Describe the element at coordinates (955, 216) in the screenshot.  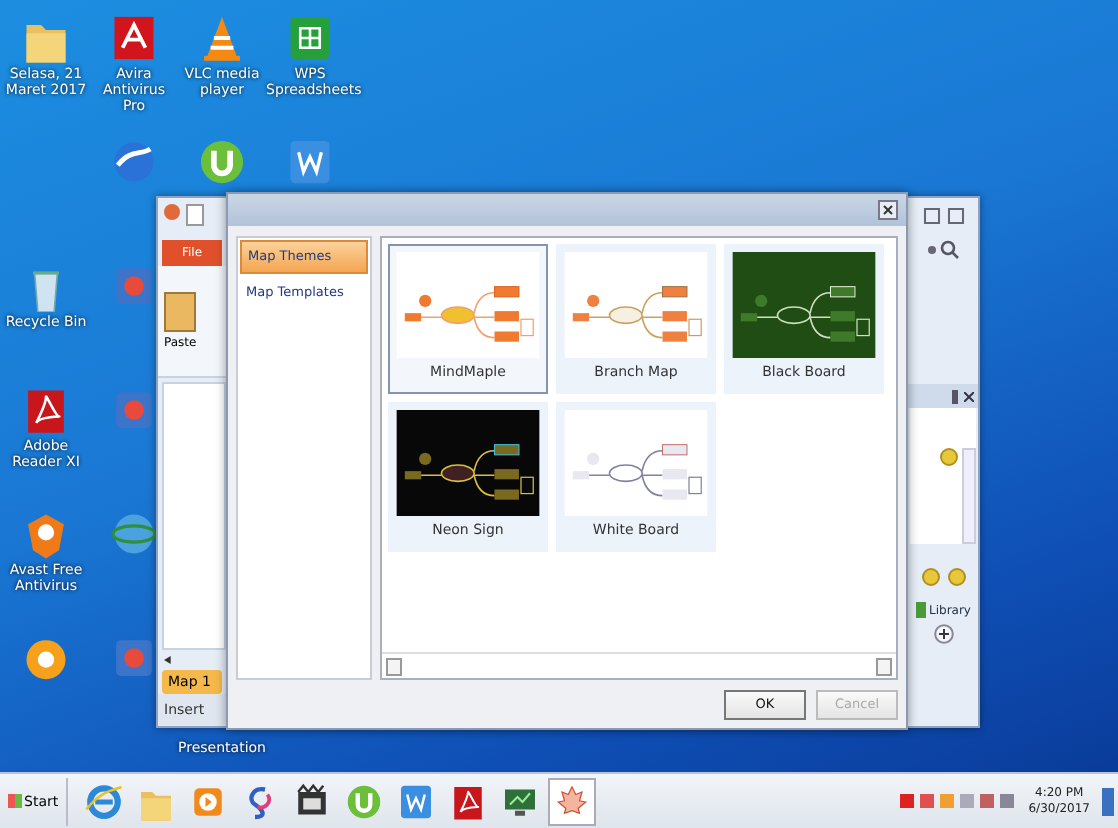
I see `maximize-icon` at that location.